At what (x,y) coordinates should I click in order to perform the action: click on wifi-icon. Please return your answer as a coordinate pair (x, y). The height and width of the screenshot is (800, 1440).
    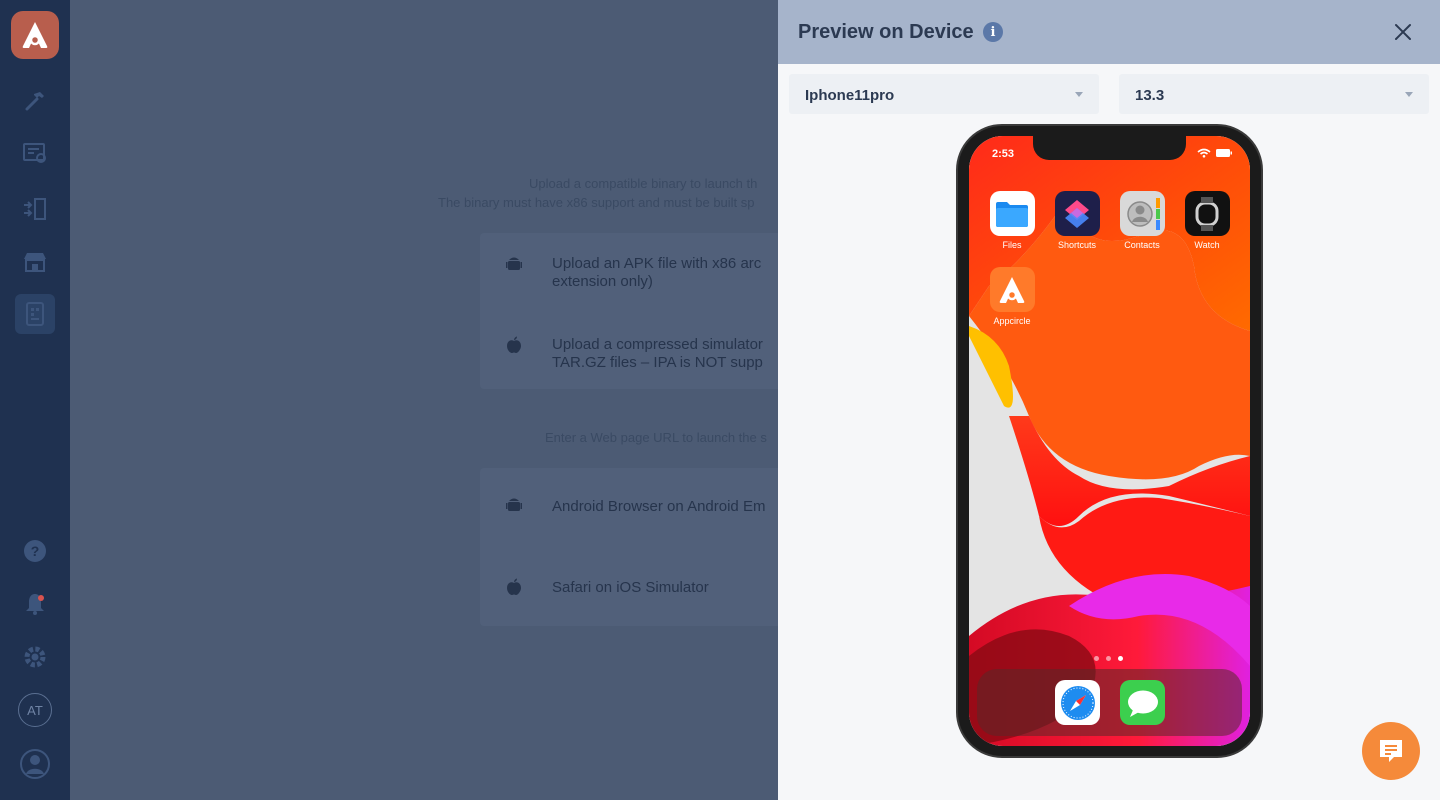
    Looking at the image, I should click on (1204, 153).